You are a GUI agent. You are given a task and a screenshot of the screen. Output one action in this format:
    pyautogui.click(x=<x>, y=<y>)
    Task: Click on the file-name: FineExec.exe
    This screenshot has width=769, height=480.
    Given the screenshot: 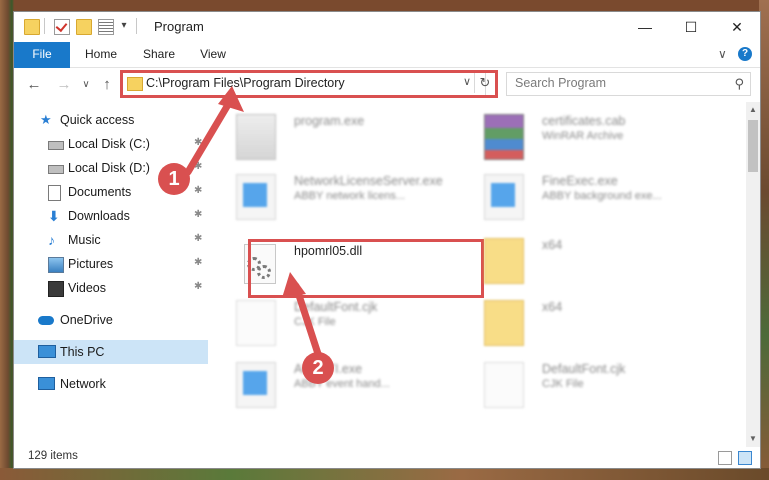 What is the action you would take?
    pyautogui.click(x=580, y=181)
    